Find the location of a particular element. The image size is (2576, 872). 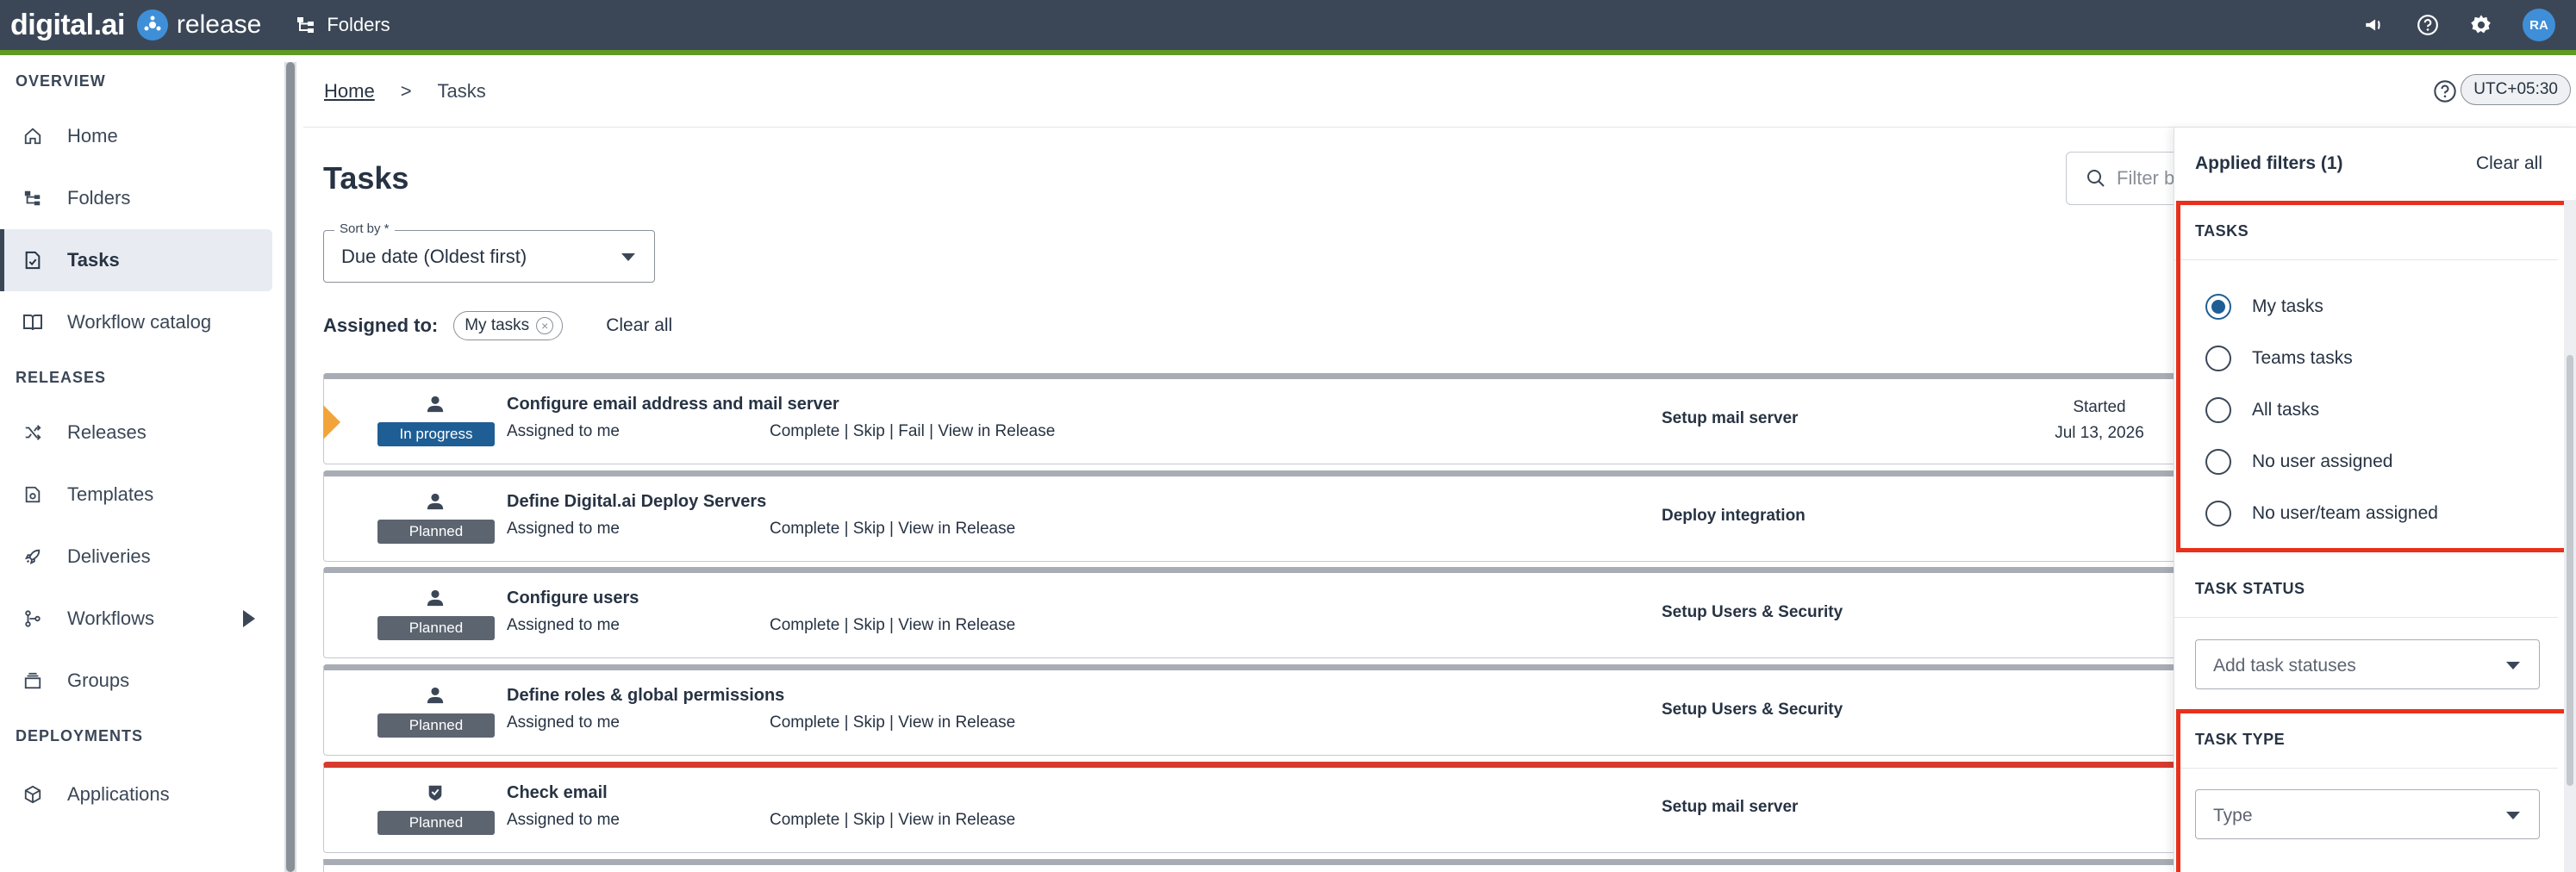

sidebar-scrollbar-thumb is located at coordinates (290, 467).